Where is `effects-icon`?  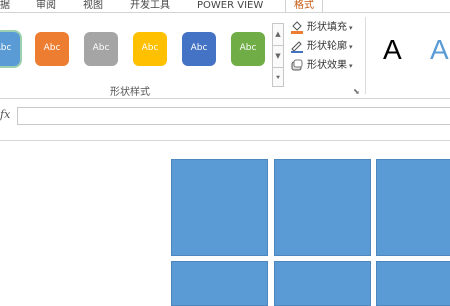
effects-icon is located at coordinates (297, 65).